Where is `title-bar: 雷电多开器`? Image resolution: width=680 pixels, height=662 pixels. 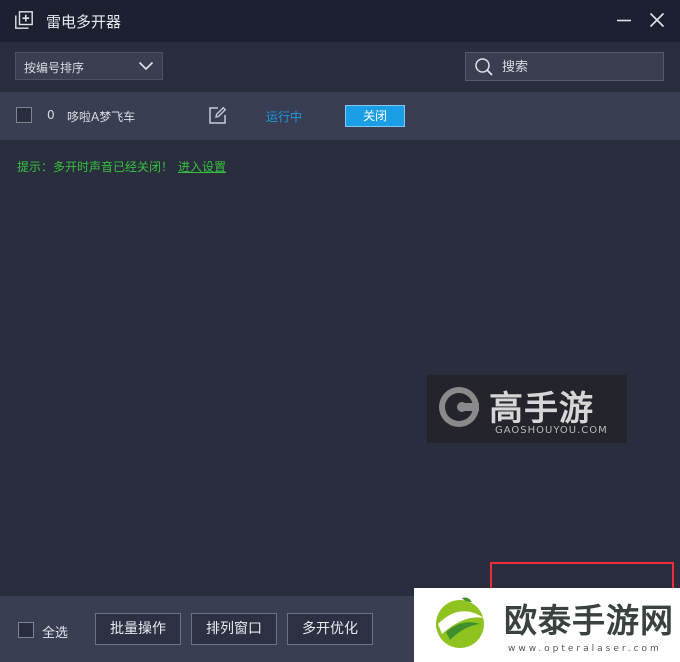
title-bar: 雷电多开器 is located at coordinates (340, 21).